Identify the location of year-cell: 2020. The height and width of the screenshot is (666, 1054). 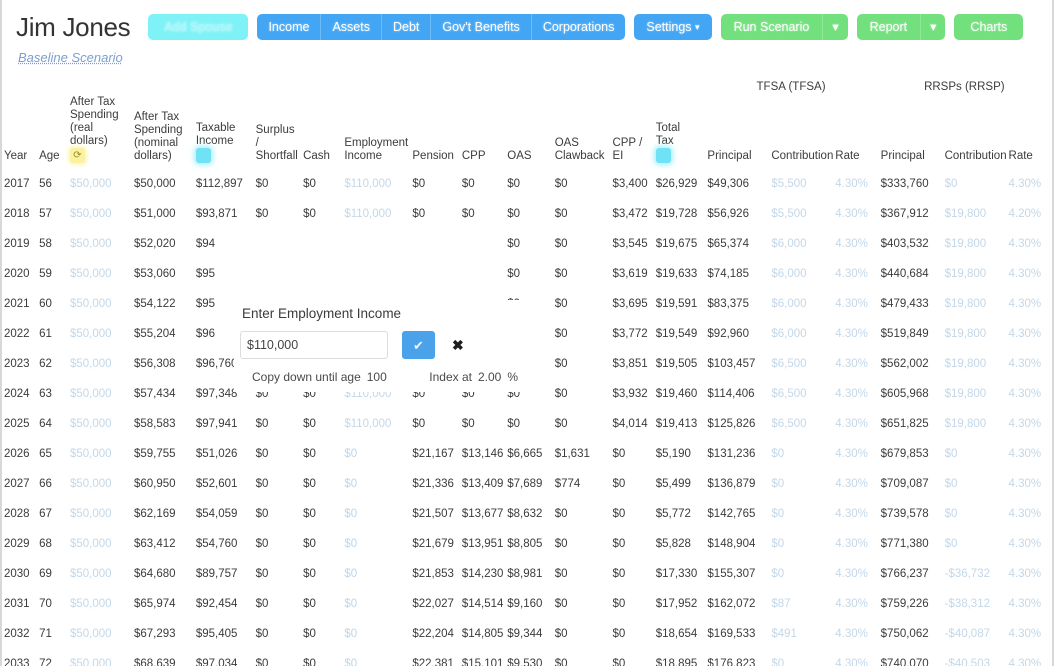
(19, 274).